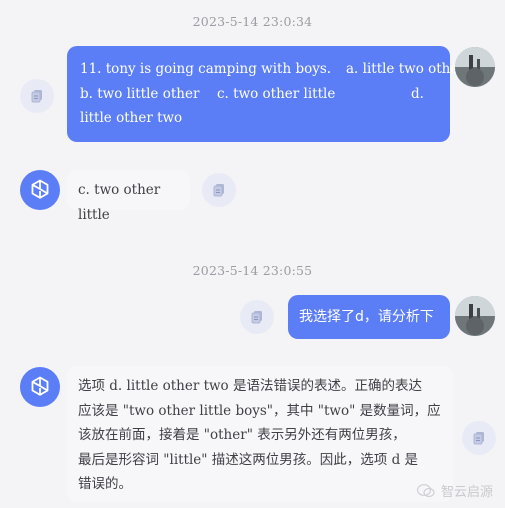 Image resolution: width=505 pixels, height=508 pixels. What do you see at coordinates (417, 93) in the screenshot?
I see `message-text: d.` at bounding box center [417, 93].